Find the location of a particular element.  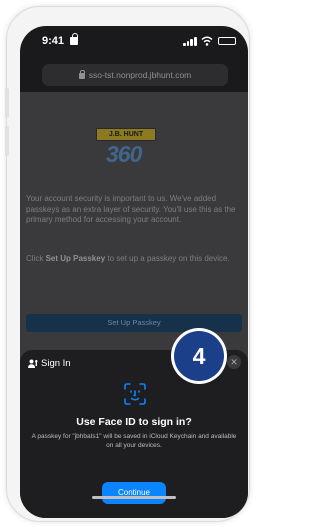

cellular-signal-icon is located at coordinates (190, 41).